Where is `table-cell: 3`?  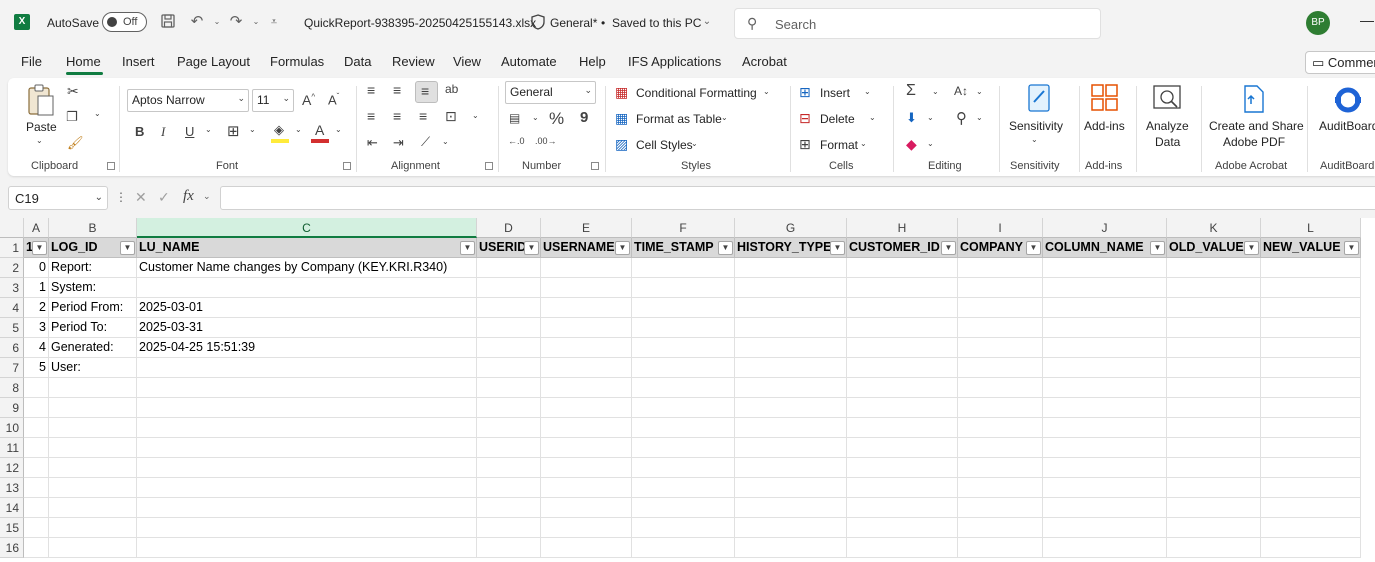 table-cell: 3 is located at coordinates (36, 328).